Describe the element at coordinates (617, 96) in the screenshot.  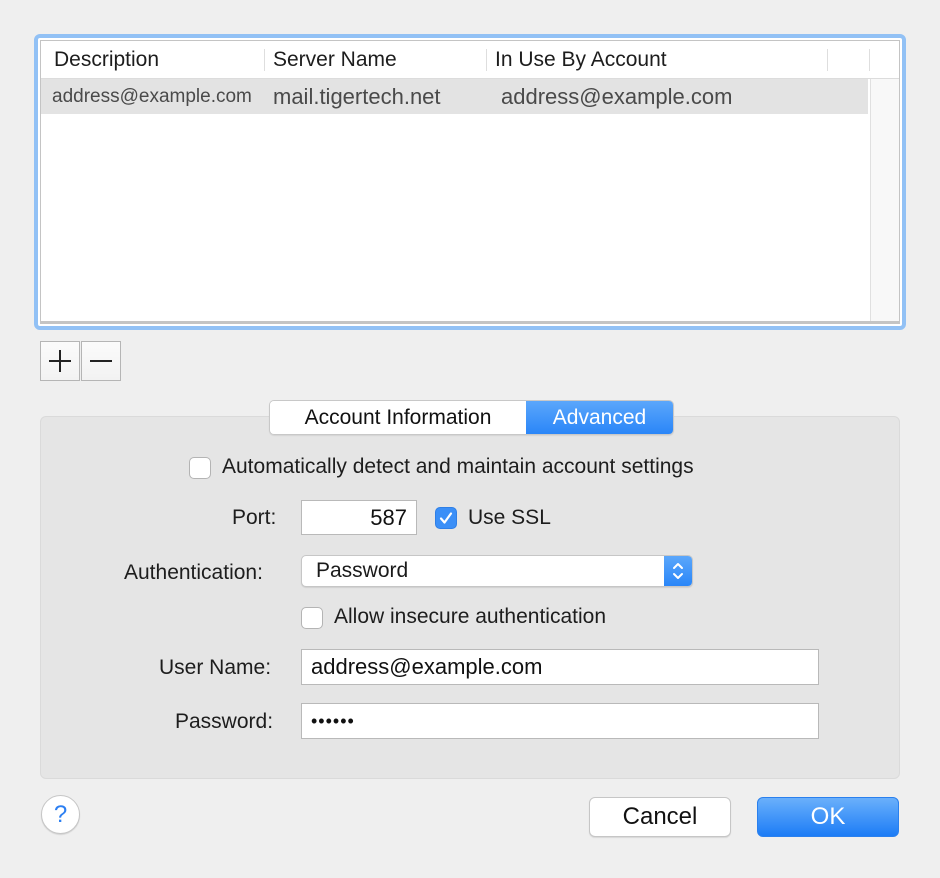
I see `cell-account: address@example.com` at that location.